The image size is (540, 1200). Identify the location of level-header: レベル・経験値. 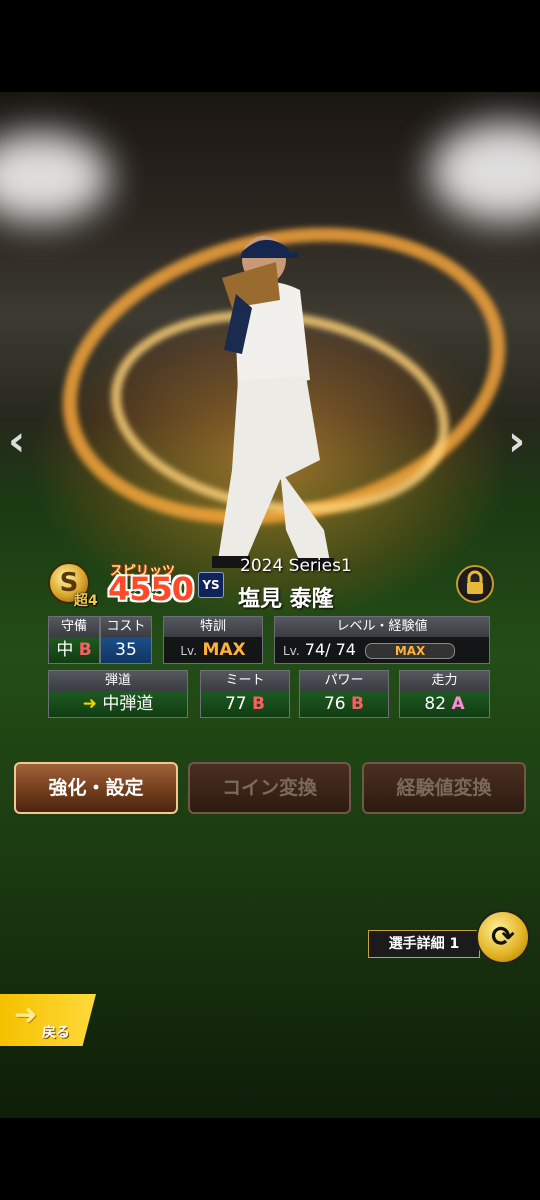
(382, 627).